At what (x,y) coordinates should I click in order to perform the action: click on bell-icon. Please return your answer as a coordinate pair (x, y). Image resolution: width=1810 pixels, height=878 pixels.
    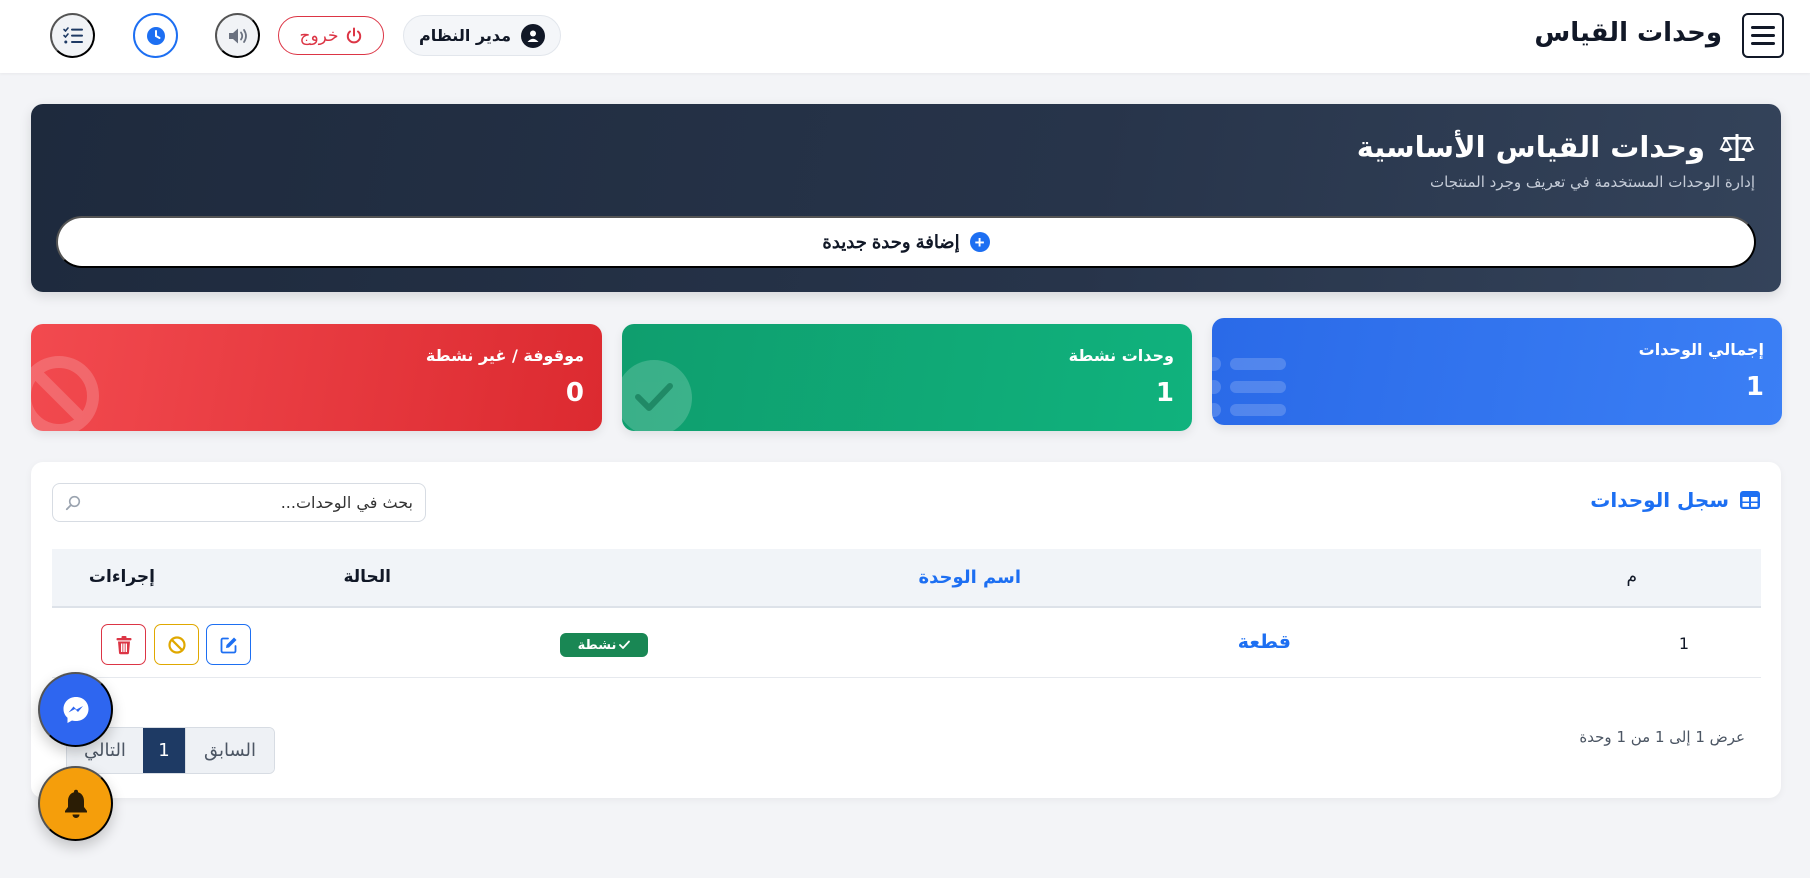
    Looking at the image, I should click on (75, 803).